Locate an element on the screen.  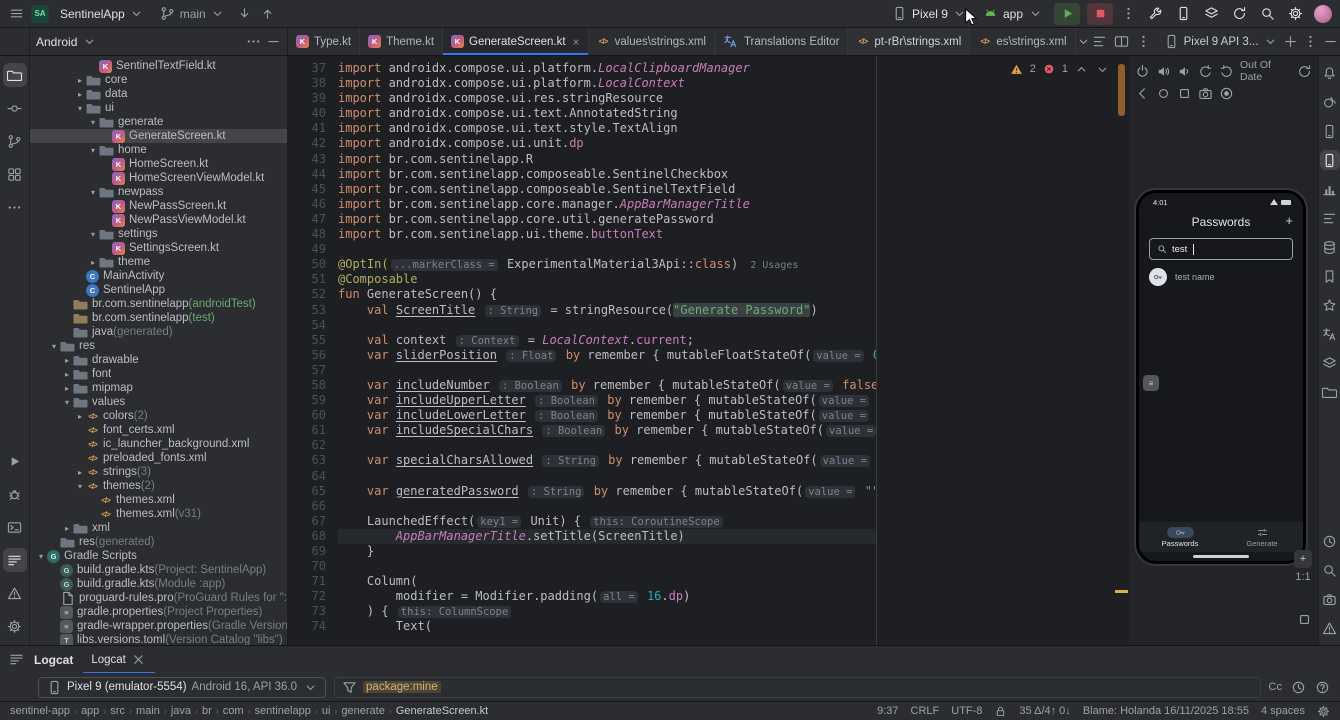
rotate-right-icon is located at coordinates (1226, 71).